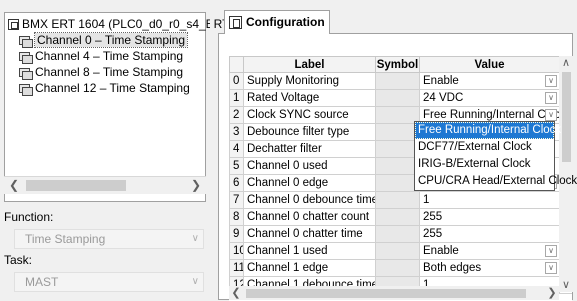 This screenshot has width=577, height=301. I want to click on row-label-text: Channel 0 edge, so click(288, 183).